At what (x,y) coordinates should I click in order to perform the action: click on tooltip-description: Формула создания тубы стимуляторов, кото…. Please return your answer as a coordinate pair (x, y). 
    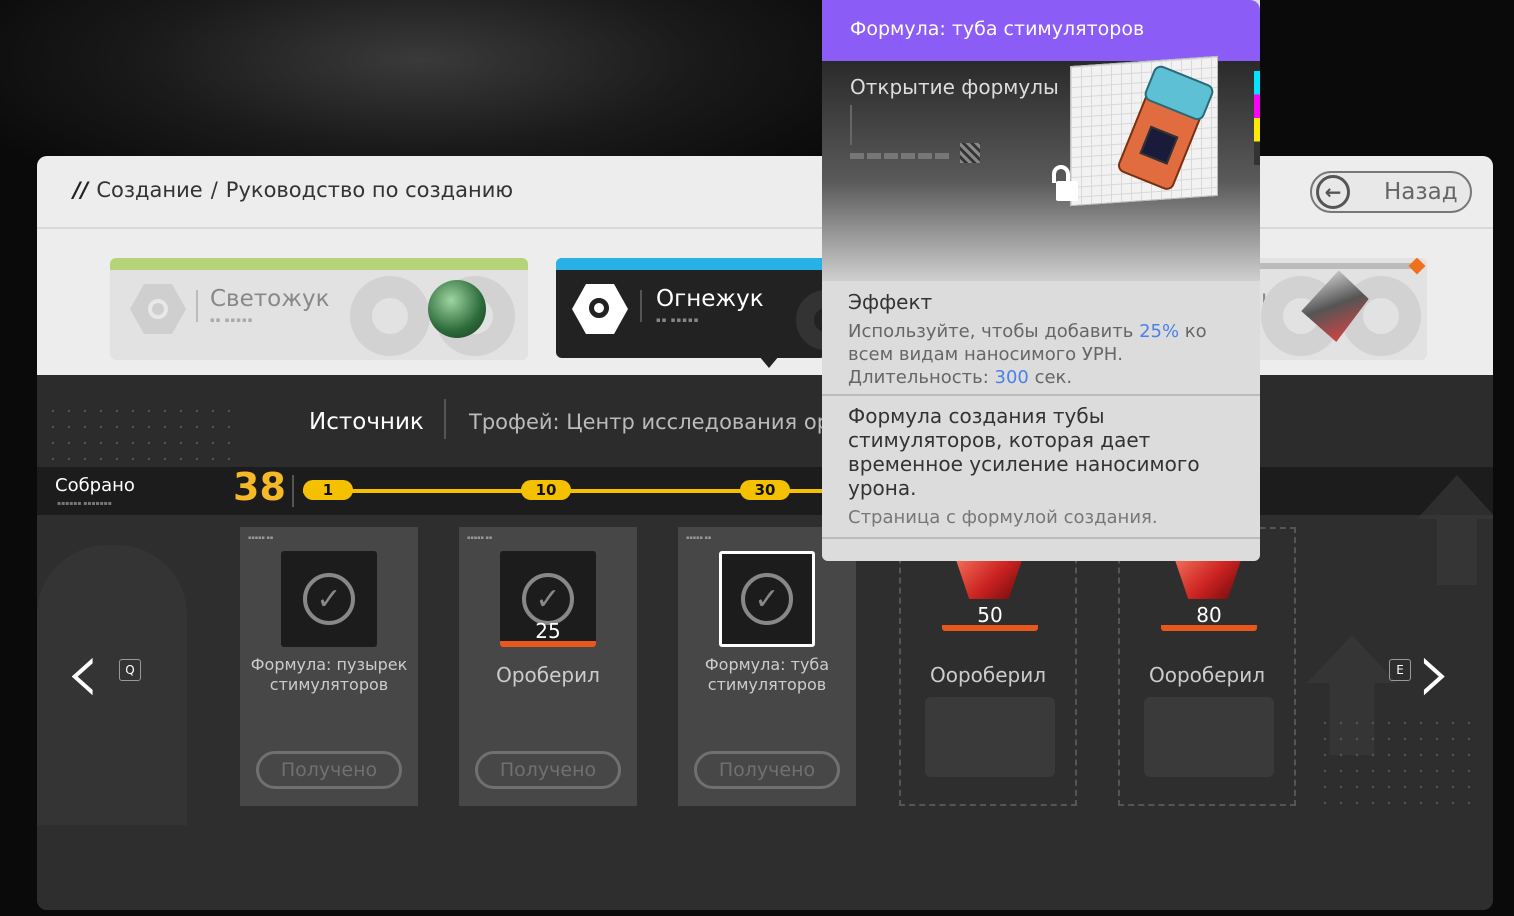
    Looking at the image, I should click on (1024, 452).